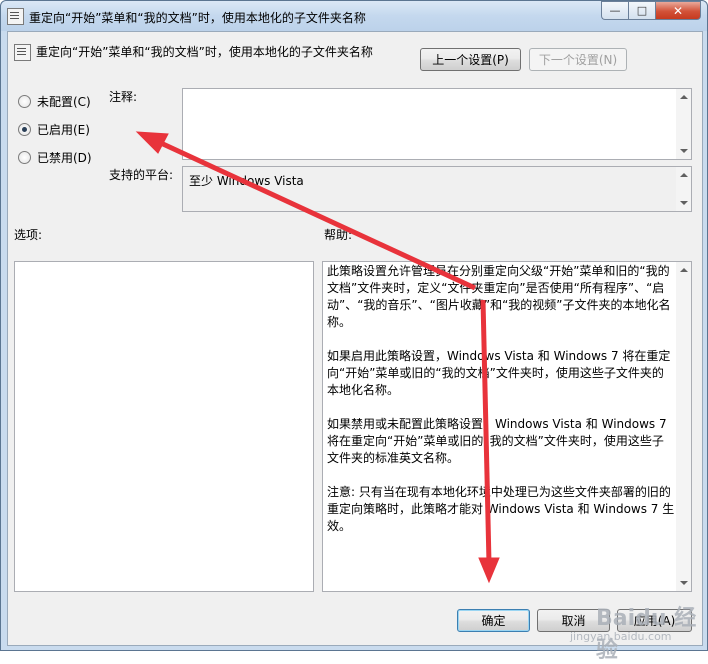 This screenshot has width=708, height=664. Describe the element at coordinates (64, 102) in the screenshot. I see `radio-not-configured-label: 未配置(C)` at that location.